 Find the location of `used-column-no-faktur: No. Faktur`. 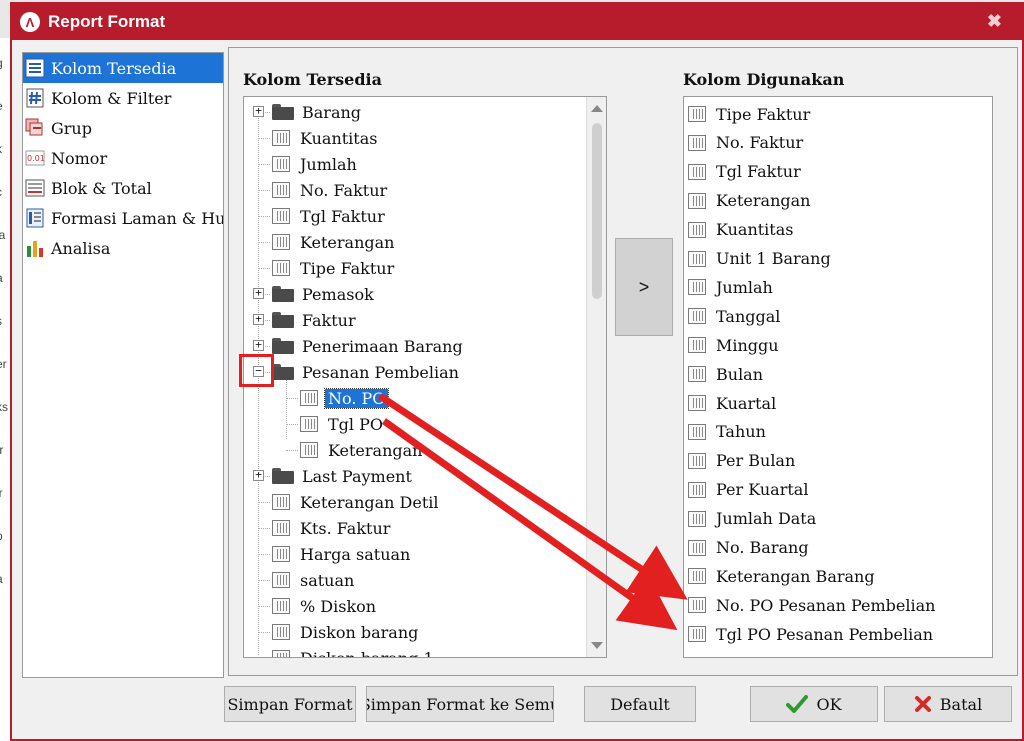

used-column-no-faktur: No. Faktur is located at coordinates (745, 143).